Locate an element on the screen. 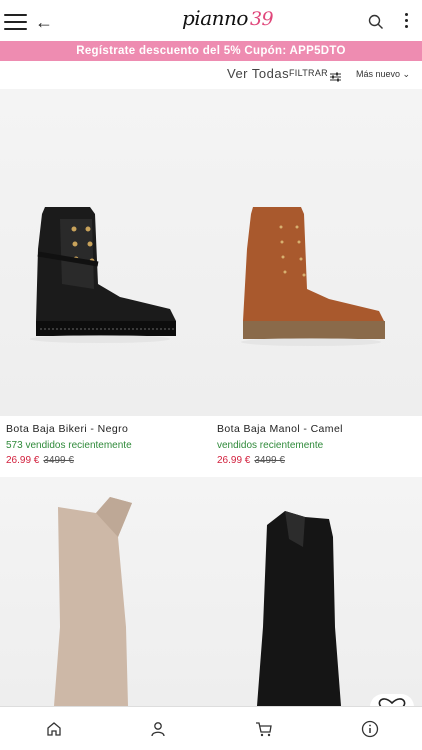 This screenshot has width=422, height=750. beige-cowboy-boot-image is located at coordinates (93, 601).